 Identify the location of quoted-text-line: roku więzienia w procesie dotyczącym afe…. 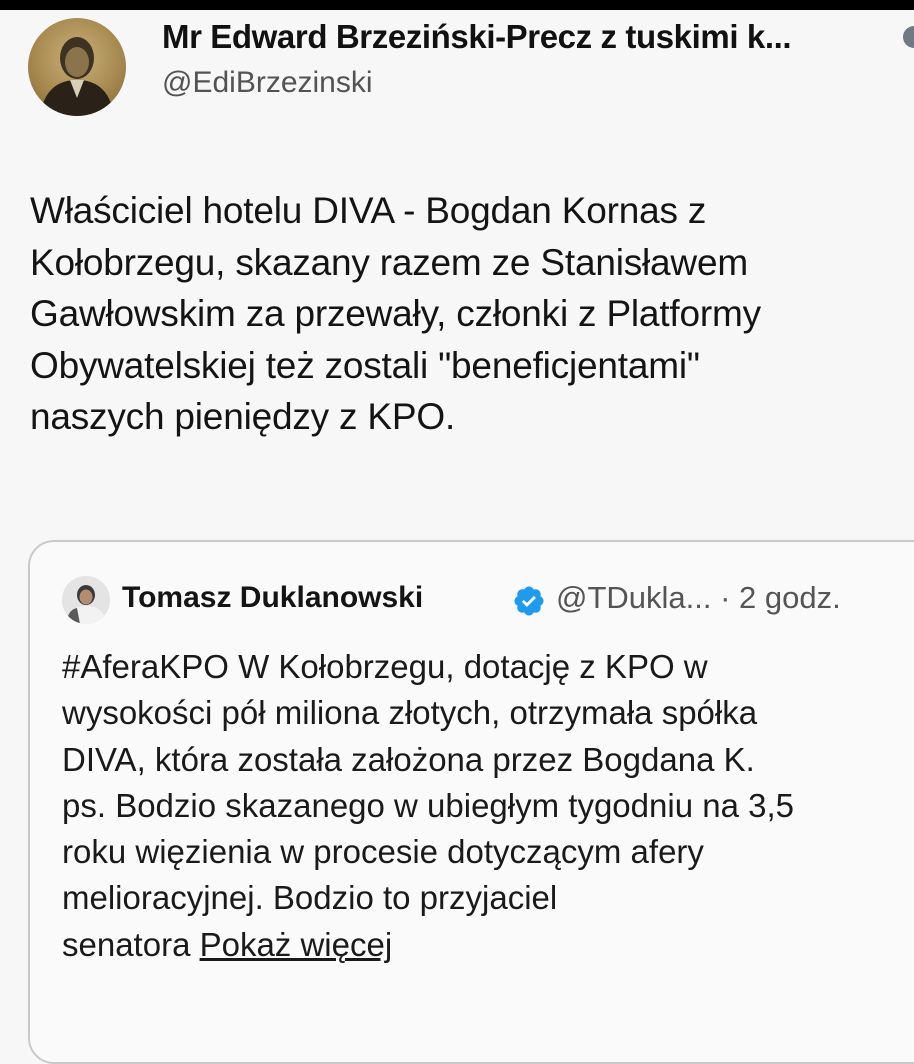
(383, 852).